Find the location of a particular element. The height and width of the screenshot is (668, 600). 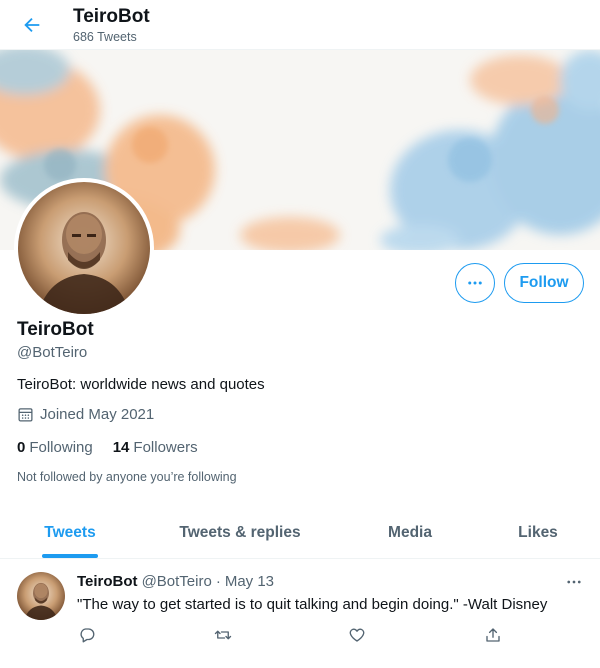

joined-text: Joined May 2021 is located at coordinates (97, 414).